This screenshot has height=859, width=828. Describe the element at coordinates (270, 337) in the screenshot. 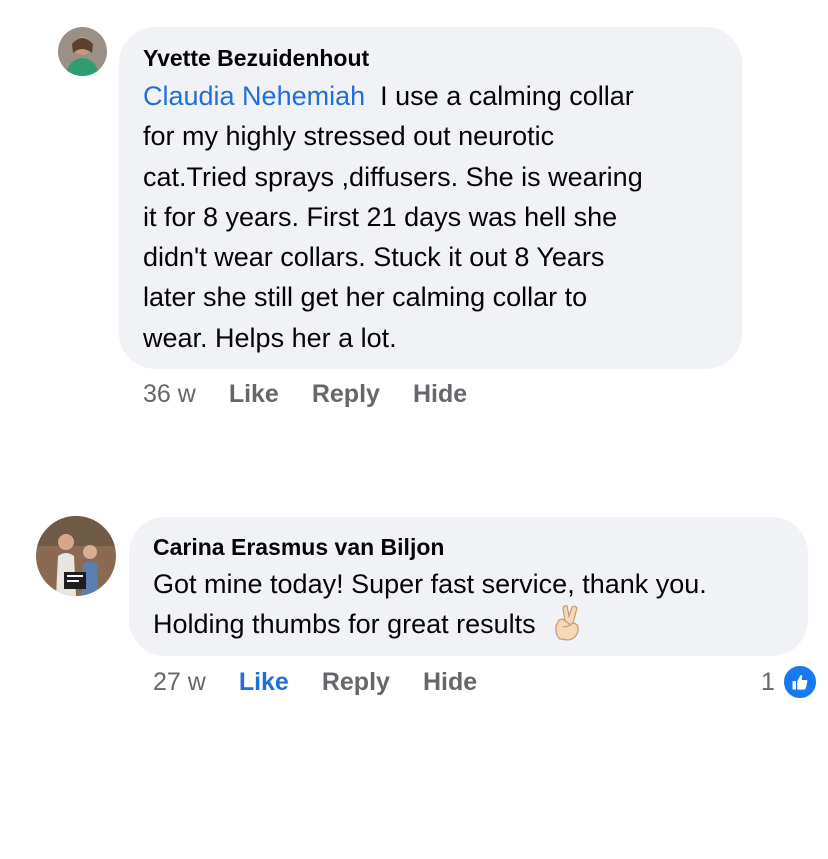

I see `comment-text-line: wear. Helps her a lot.` at that location.